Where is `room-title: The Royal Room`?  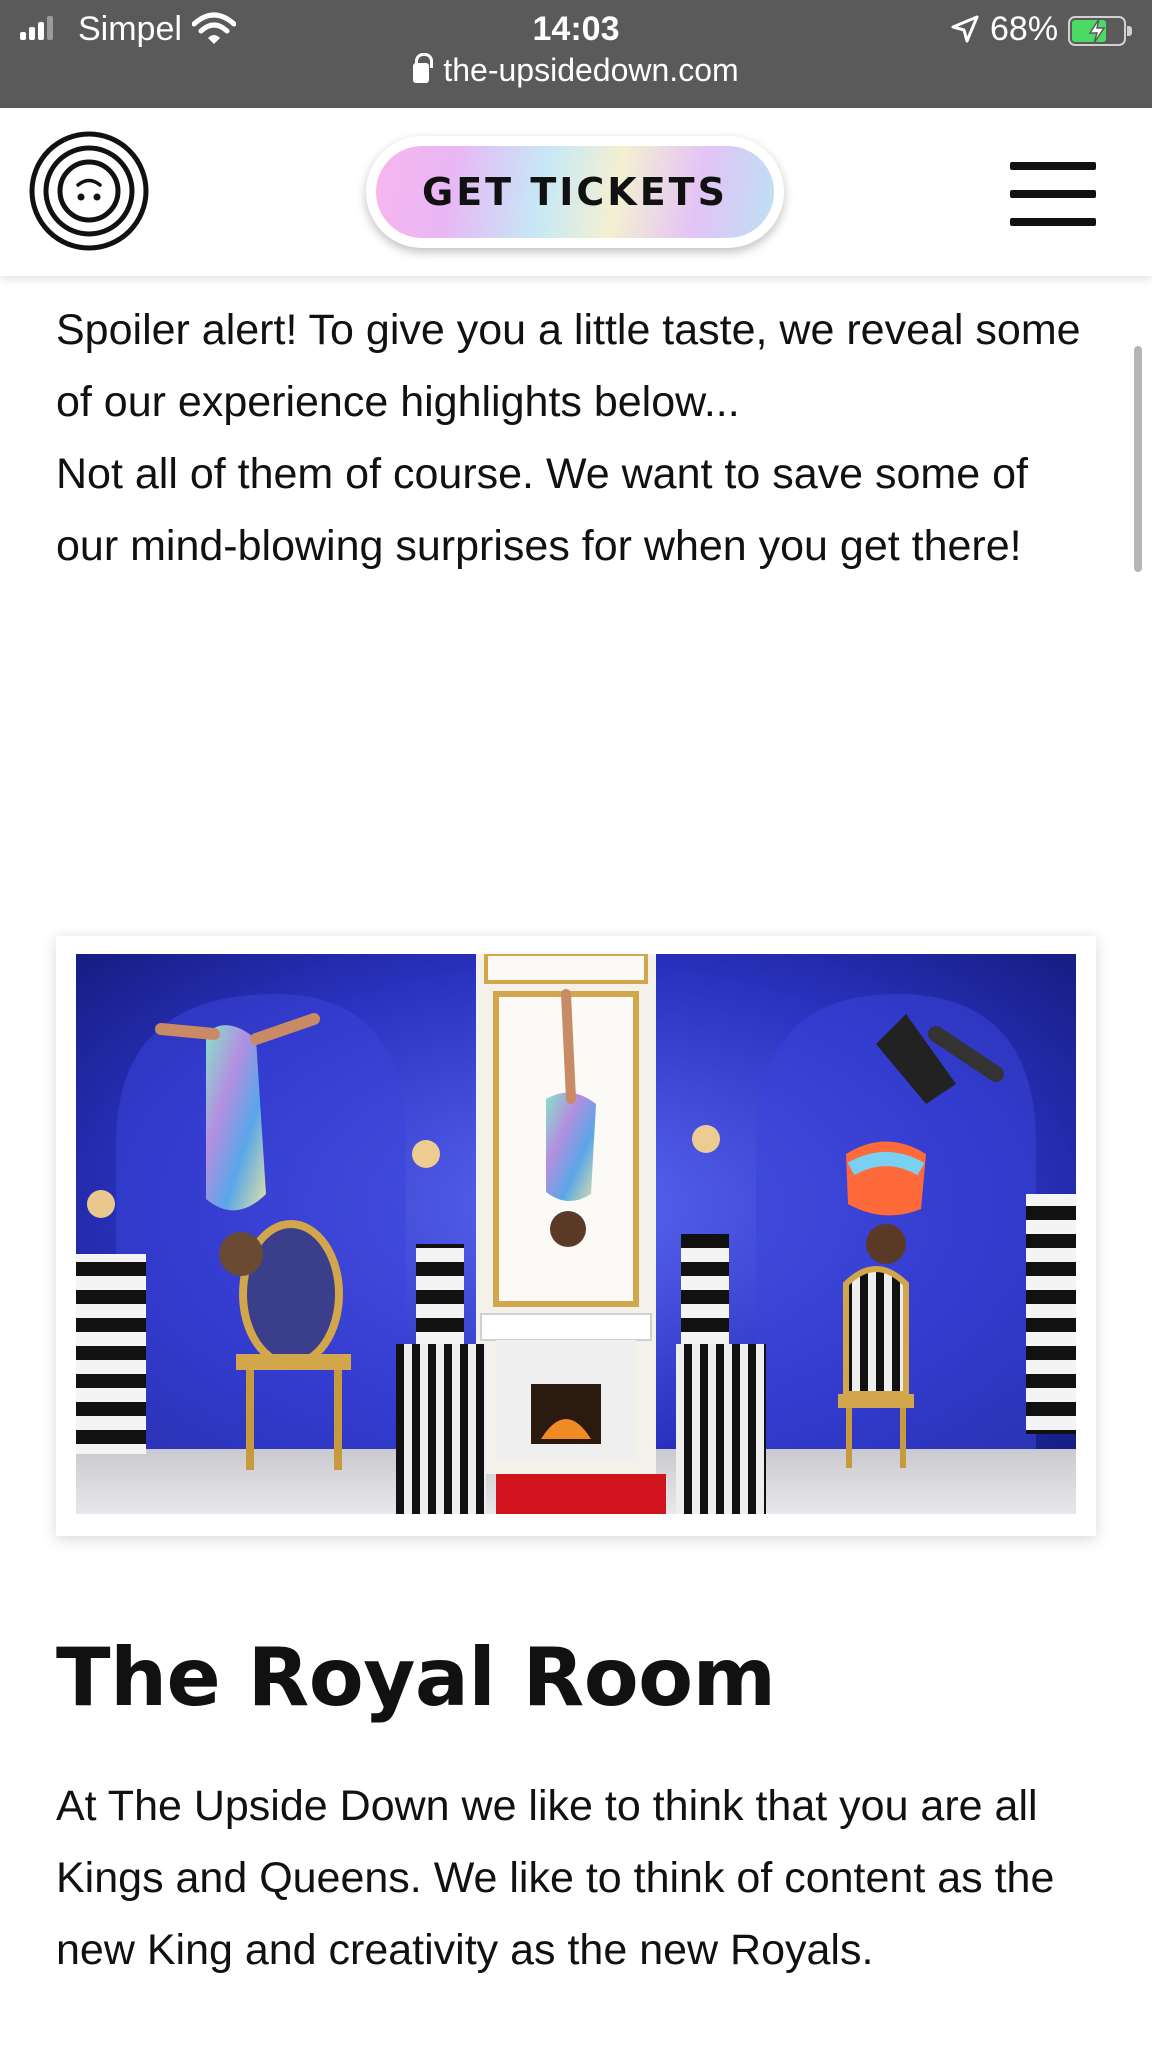
room-title: The Royal Room is located at coordinates (416, 1677).